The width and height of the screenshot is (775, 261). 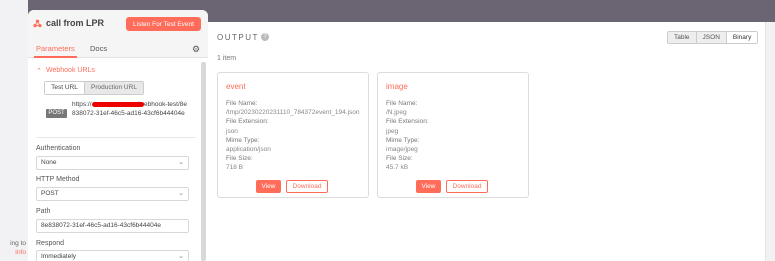 I want to click on output-view-toggle: Table JSON Binary, so click(x=713, y=37).